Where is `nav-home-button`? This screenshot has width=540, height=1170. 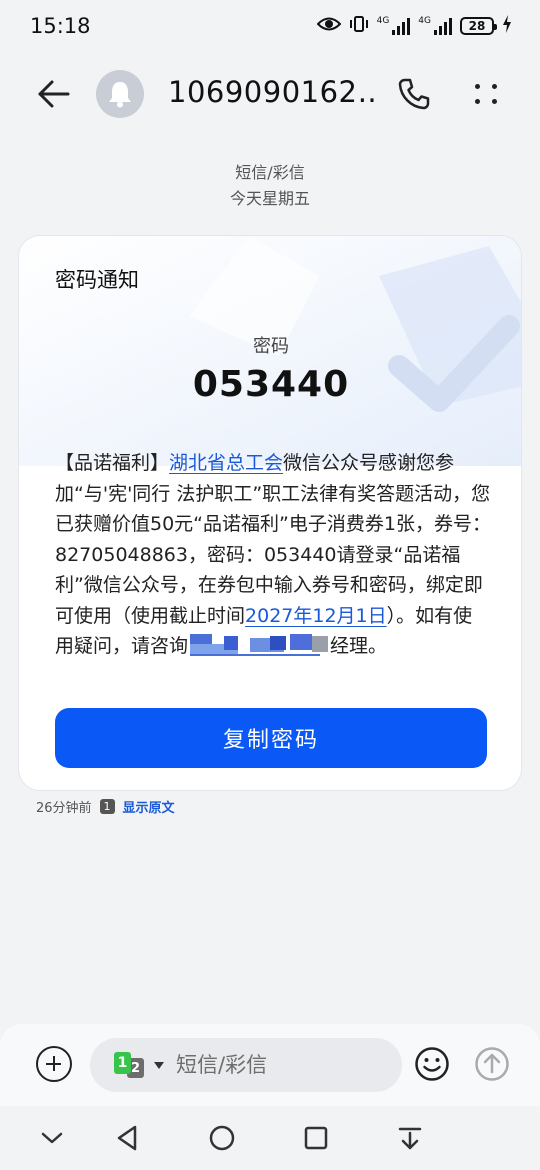
nav-home-button is located at coordinates (222, 1138).